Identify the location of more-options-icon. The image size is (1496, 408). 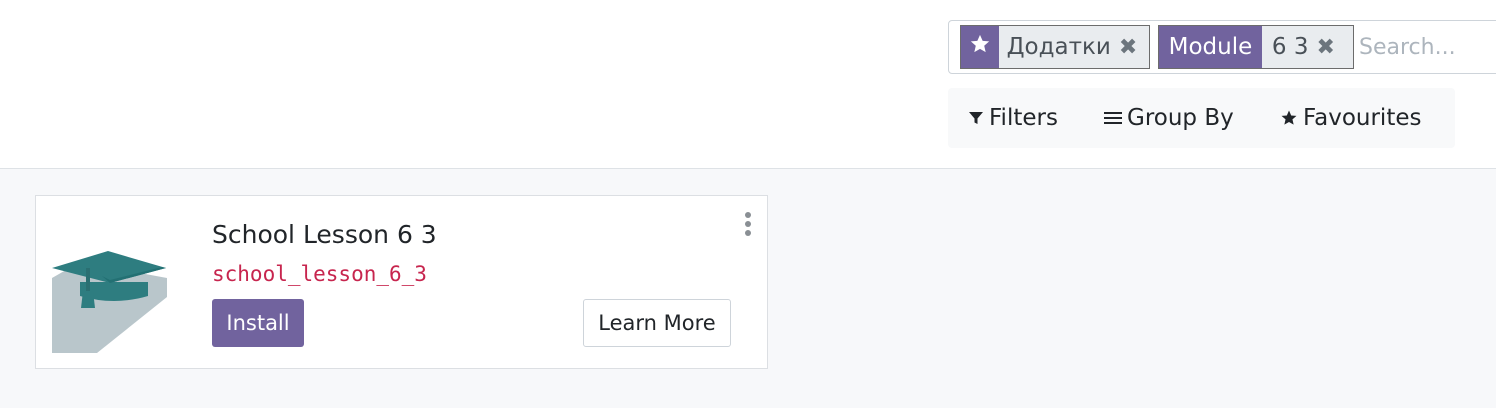
(748, 224).